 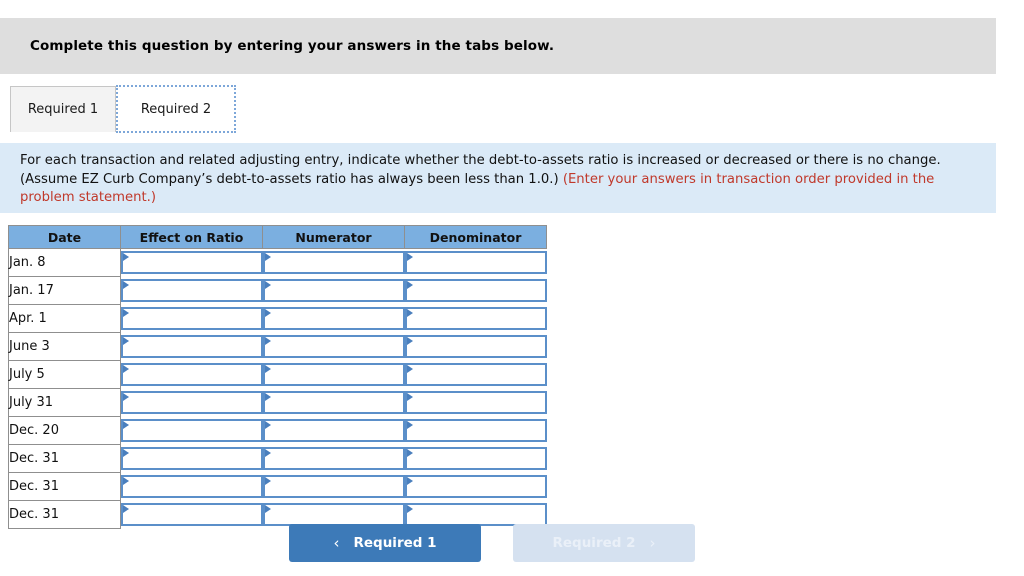 What do you see at coordinates (64, 262) in the screenshot?
I see `row-date-label: Jan. 8` at bounding box center [64, 262].